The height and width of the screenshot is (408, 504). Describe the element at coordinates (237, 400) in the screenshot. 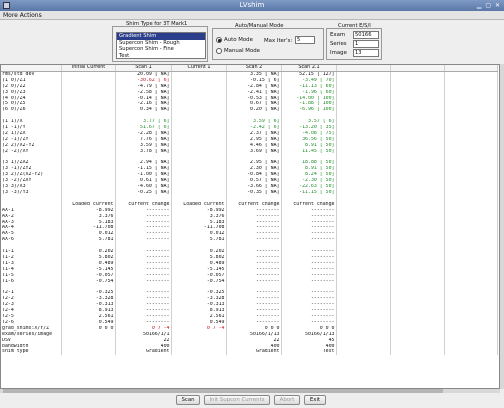

I see `init-supcon-currents-button: Init Supcon Currents` at that location.